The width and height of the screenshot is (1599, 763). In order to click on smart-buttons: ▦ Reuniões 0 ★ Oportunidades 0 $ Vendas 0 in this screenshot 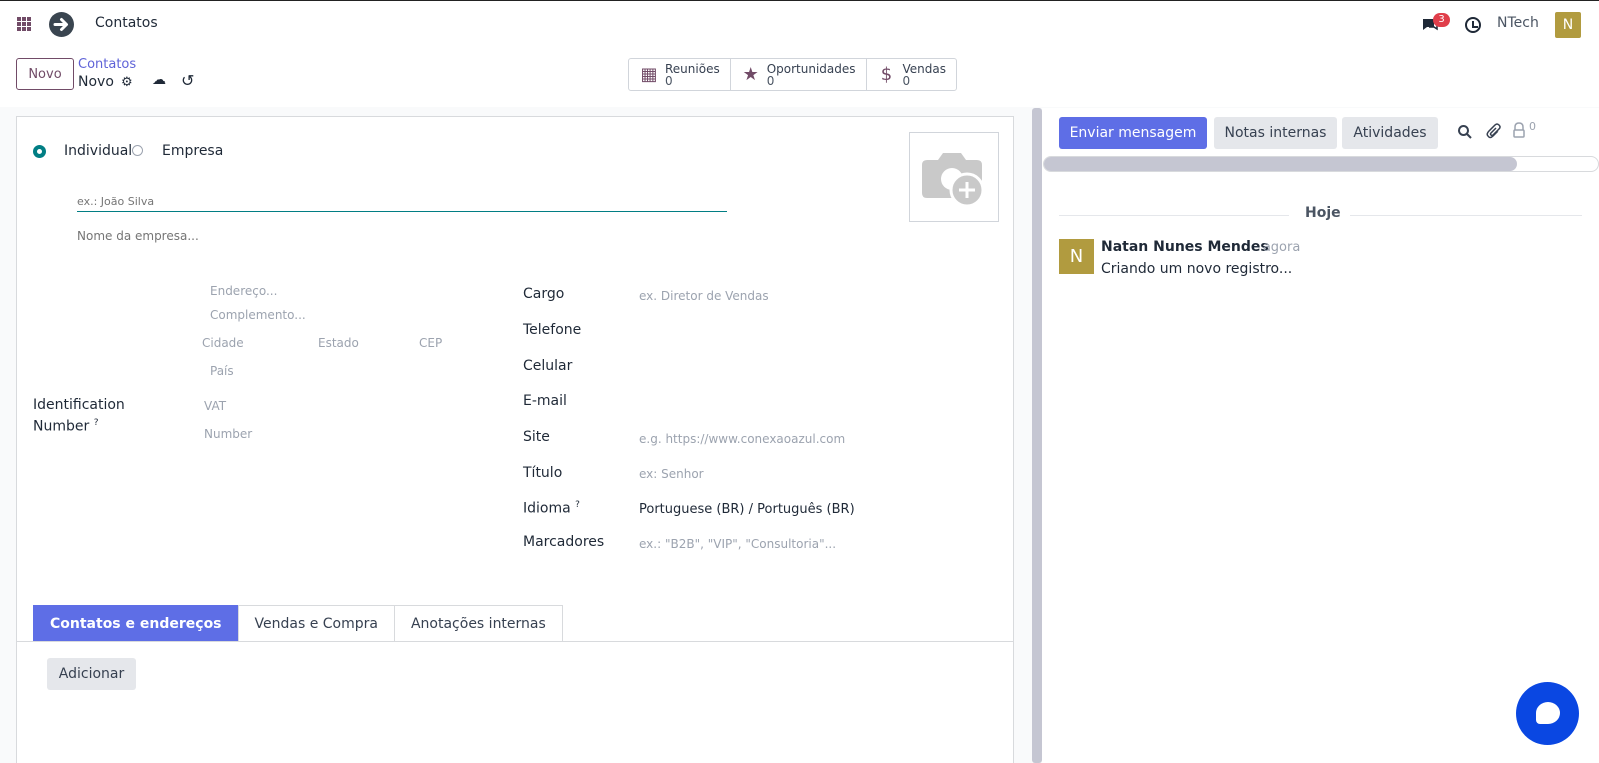, I will do `click(793, 74)`.